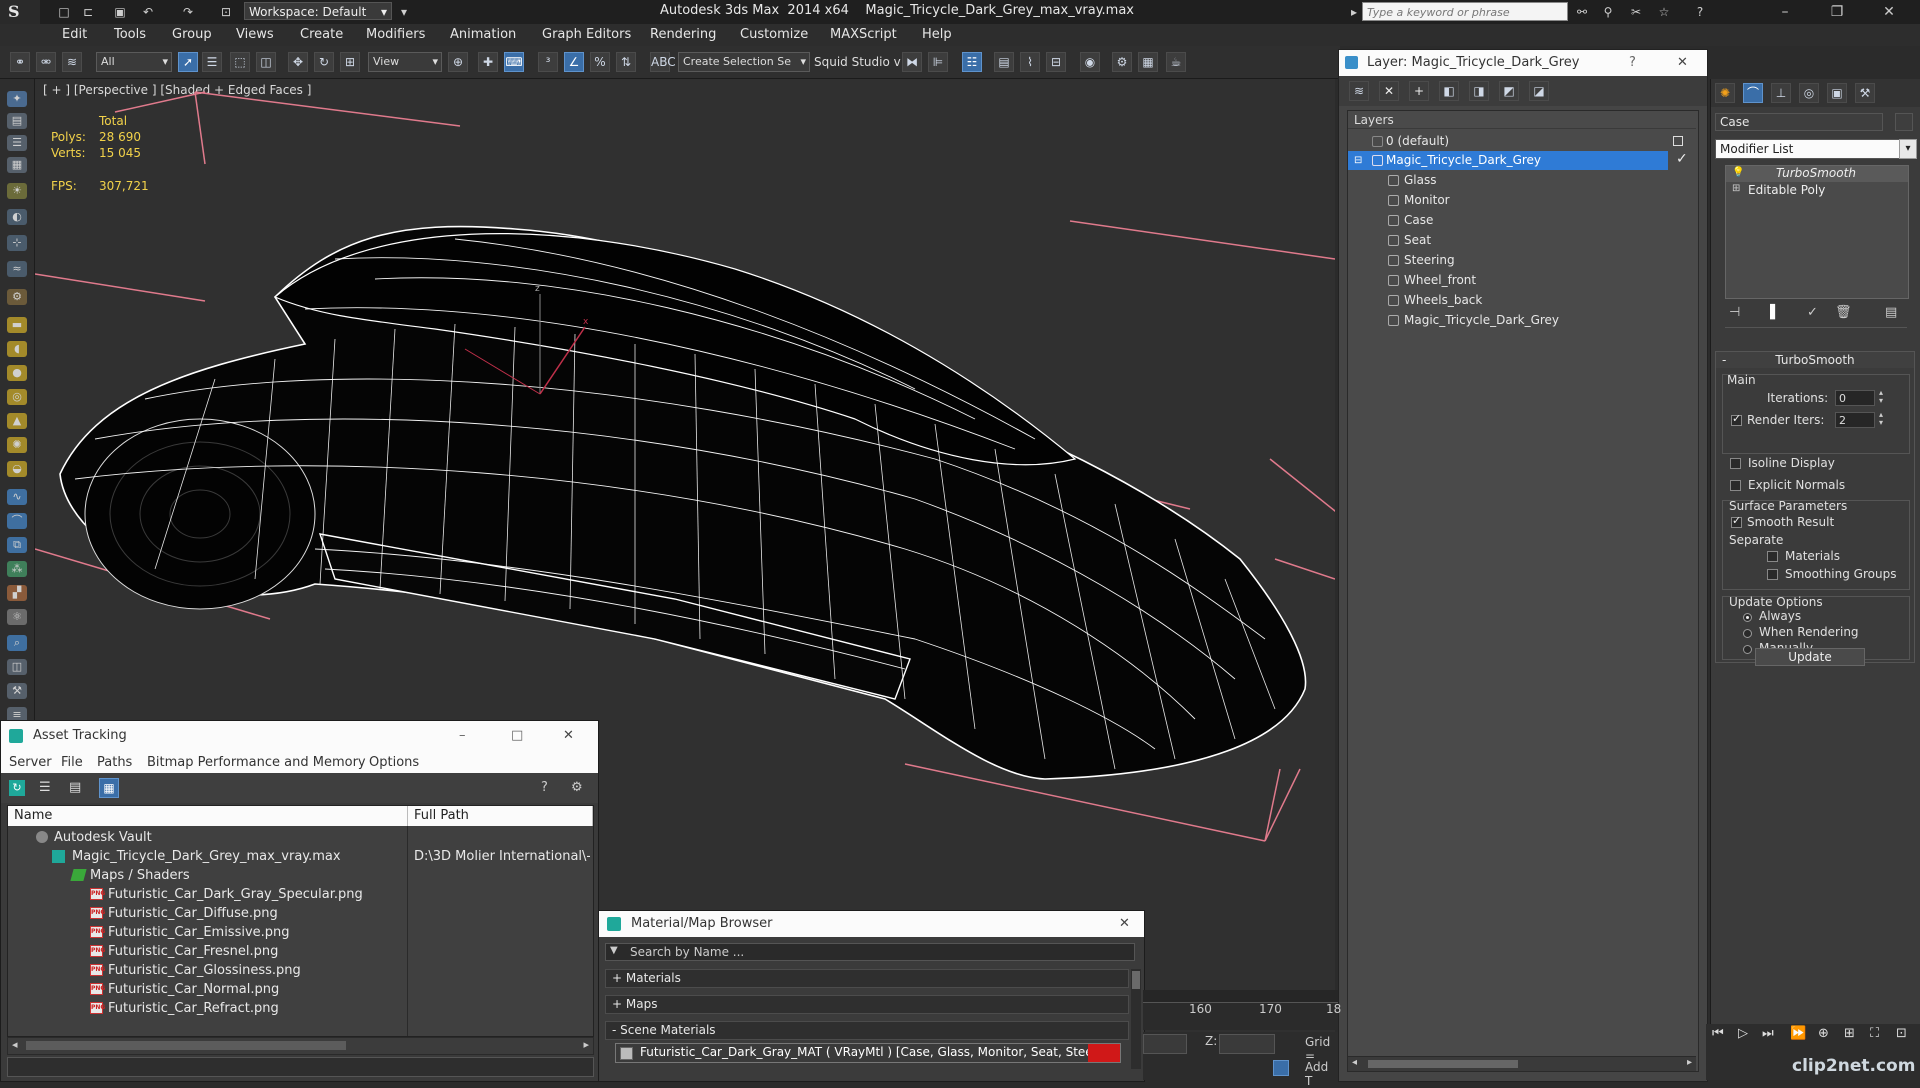 The width and height of the screenshot is (1920, 1088). Describe the element at coordinates (972, 62) in the screenshot. I see `layer-manager-icon: ☷` at that location.